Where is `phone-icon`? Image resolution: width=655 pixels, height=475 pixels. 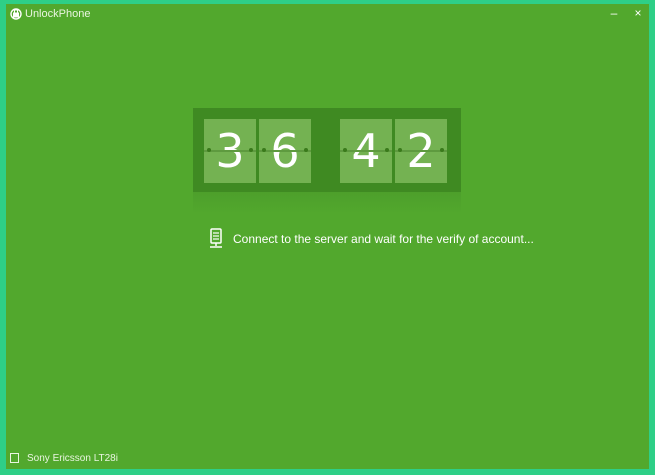
phone-icon is located at coordinates (14, 458).